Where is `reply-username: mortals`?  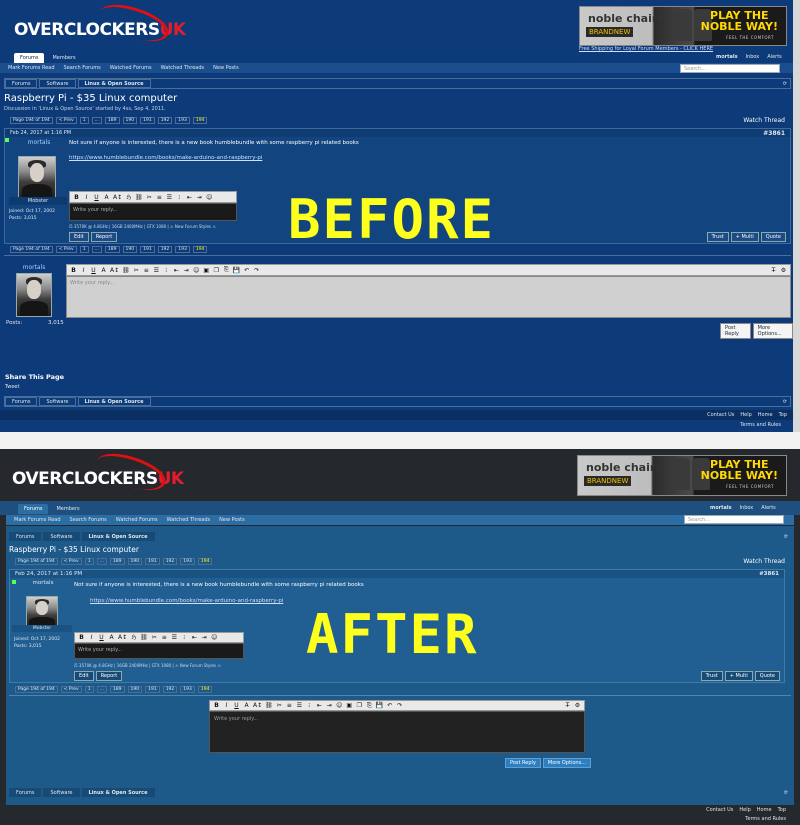 reply-username: mortals is located at coordinates (34, 267).